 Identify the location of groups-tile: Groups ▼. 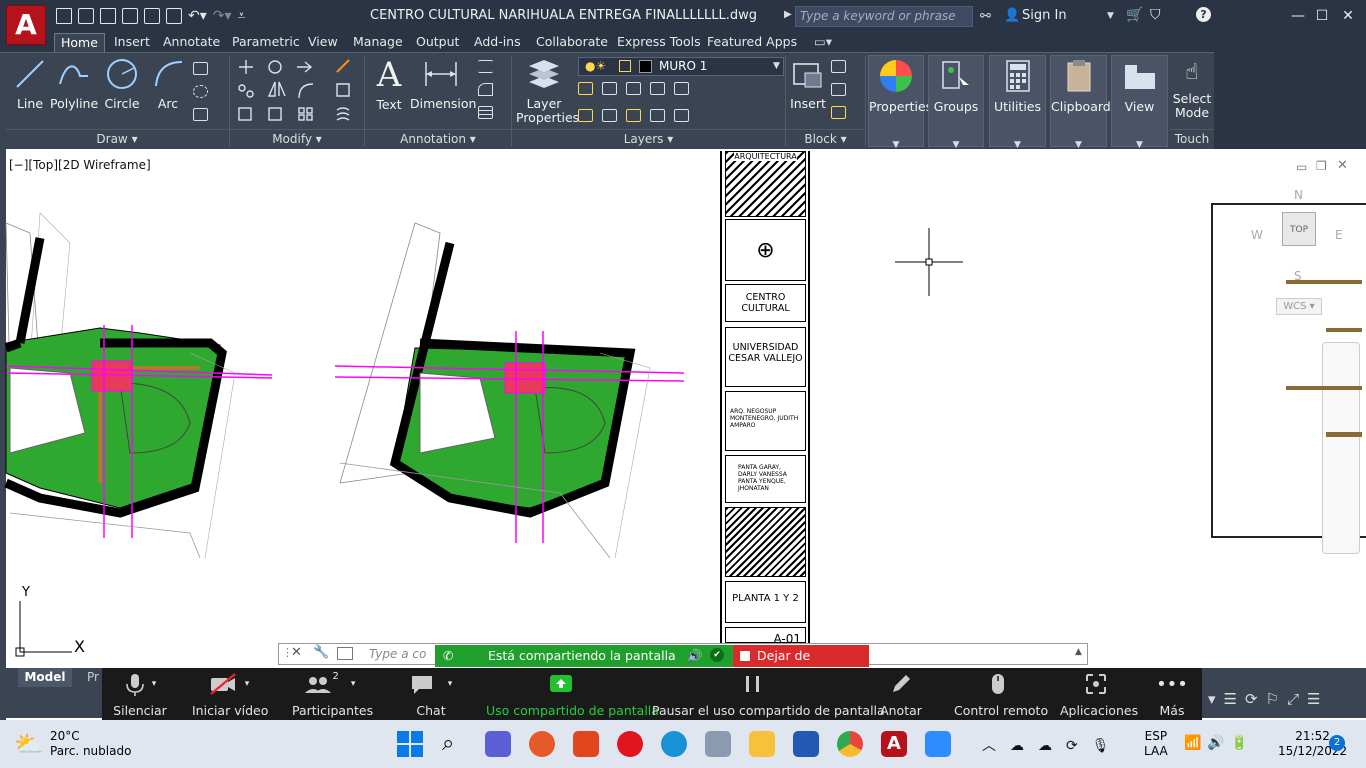
(956, 102).